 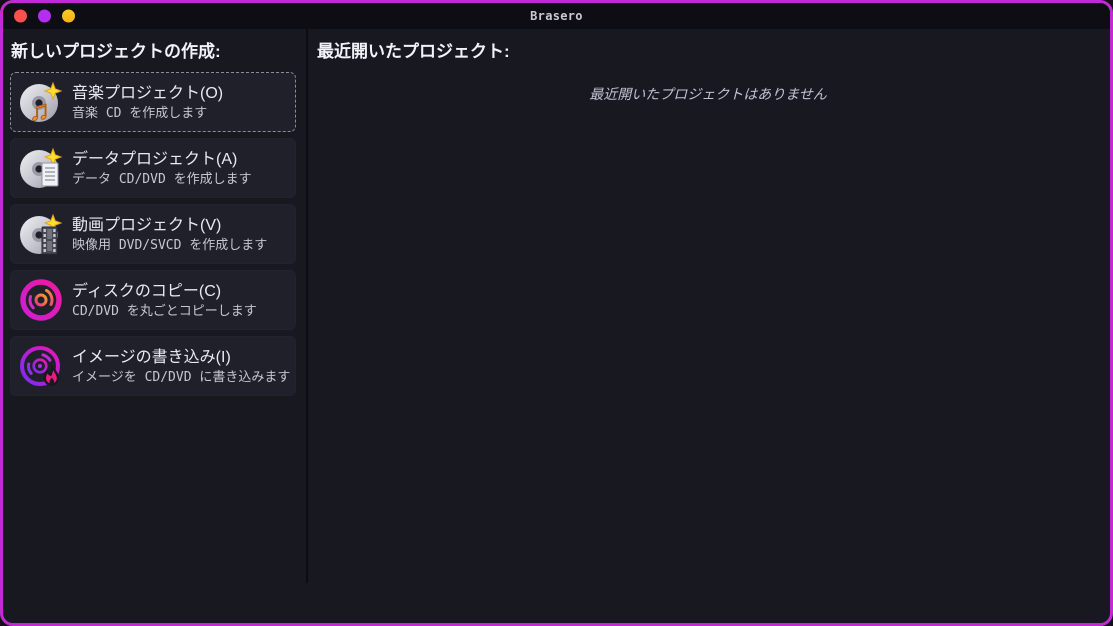 I want to click on titlebar: Brasero, so click(x=556, y=16).